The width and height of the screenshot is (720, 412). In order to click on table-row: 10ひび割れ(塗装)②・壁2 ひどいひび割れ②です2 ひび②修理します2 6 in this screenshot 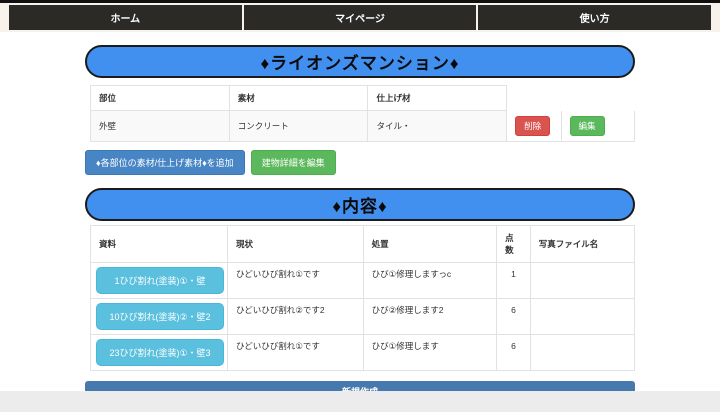, I will do `click(363, 316)`.